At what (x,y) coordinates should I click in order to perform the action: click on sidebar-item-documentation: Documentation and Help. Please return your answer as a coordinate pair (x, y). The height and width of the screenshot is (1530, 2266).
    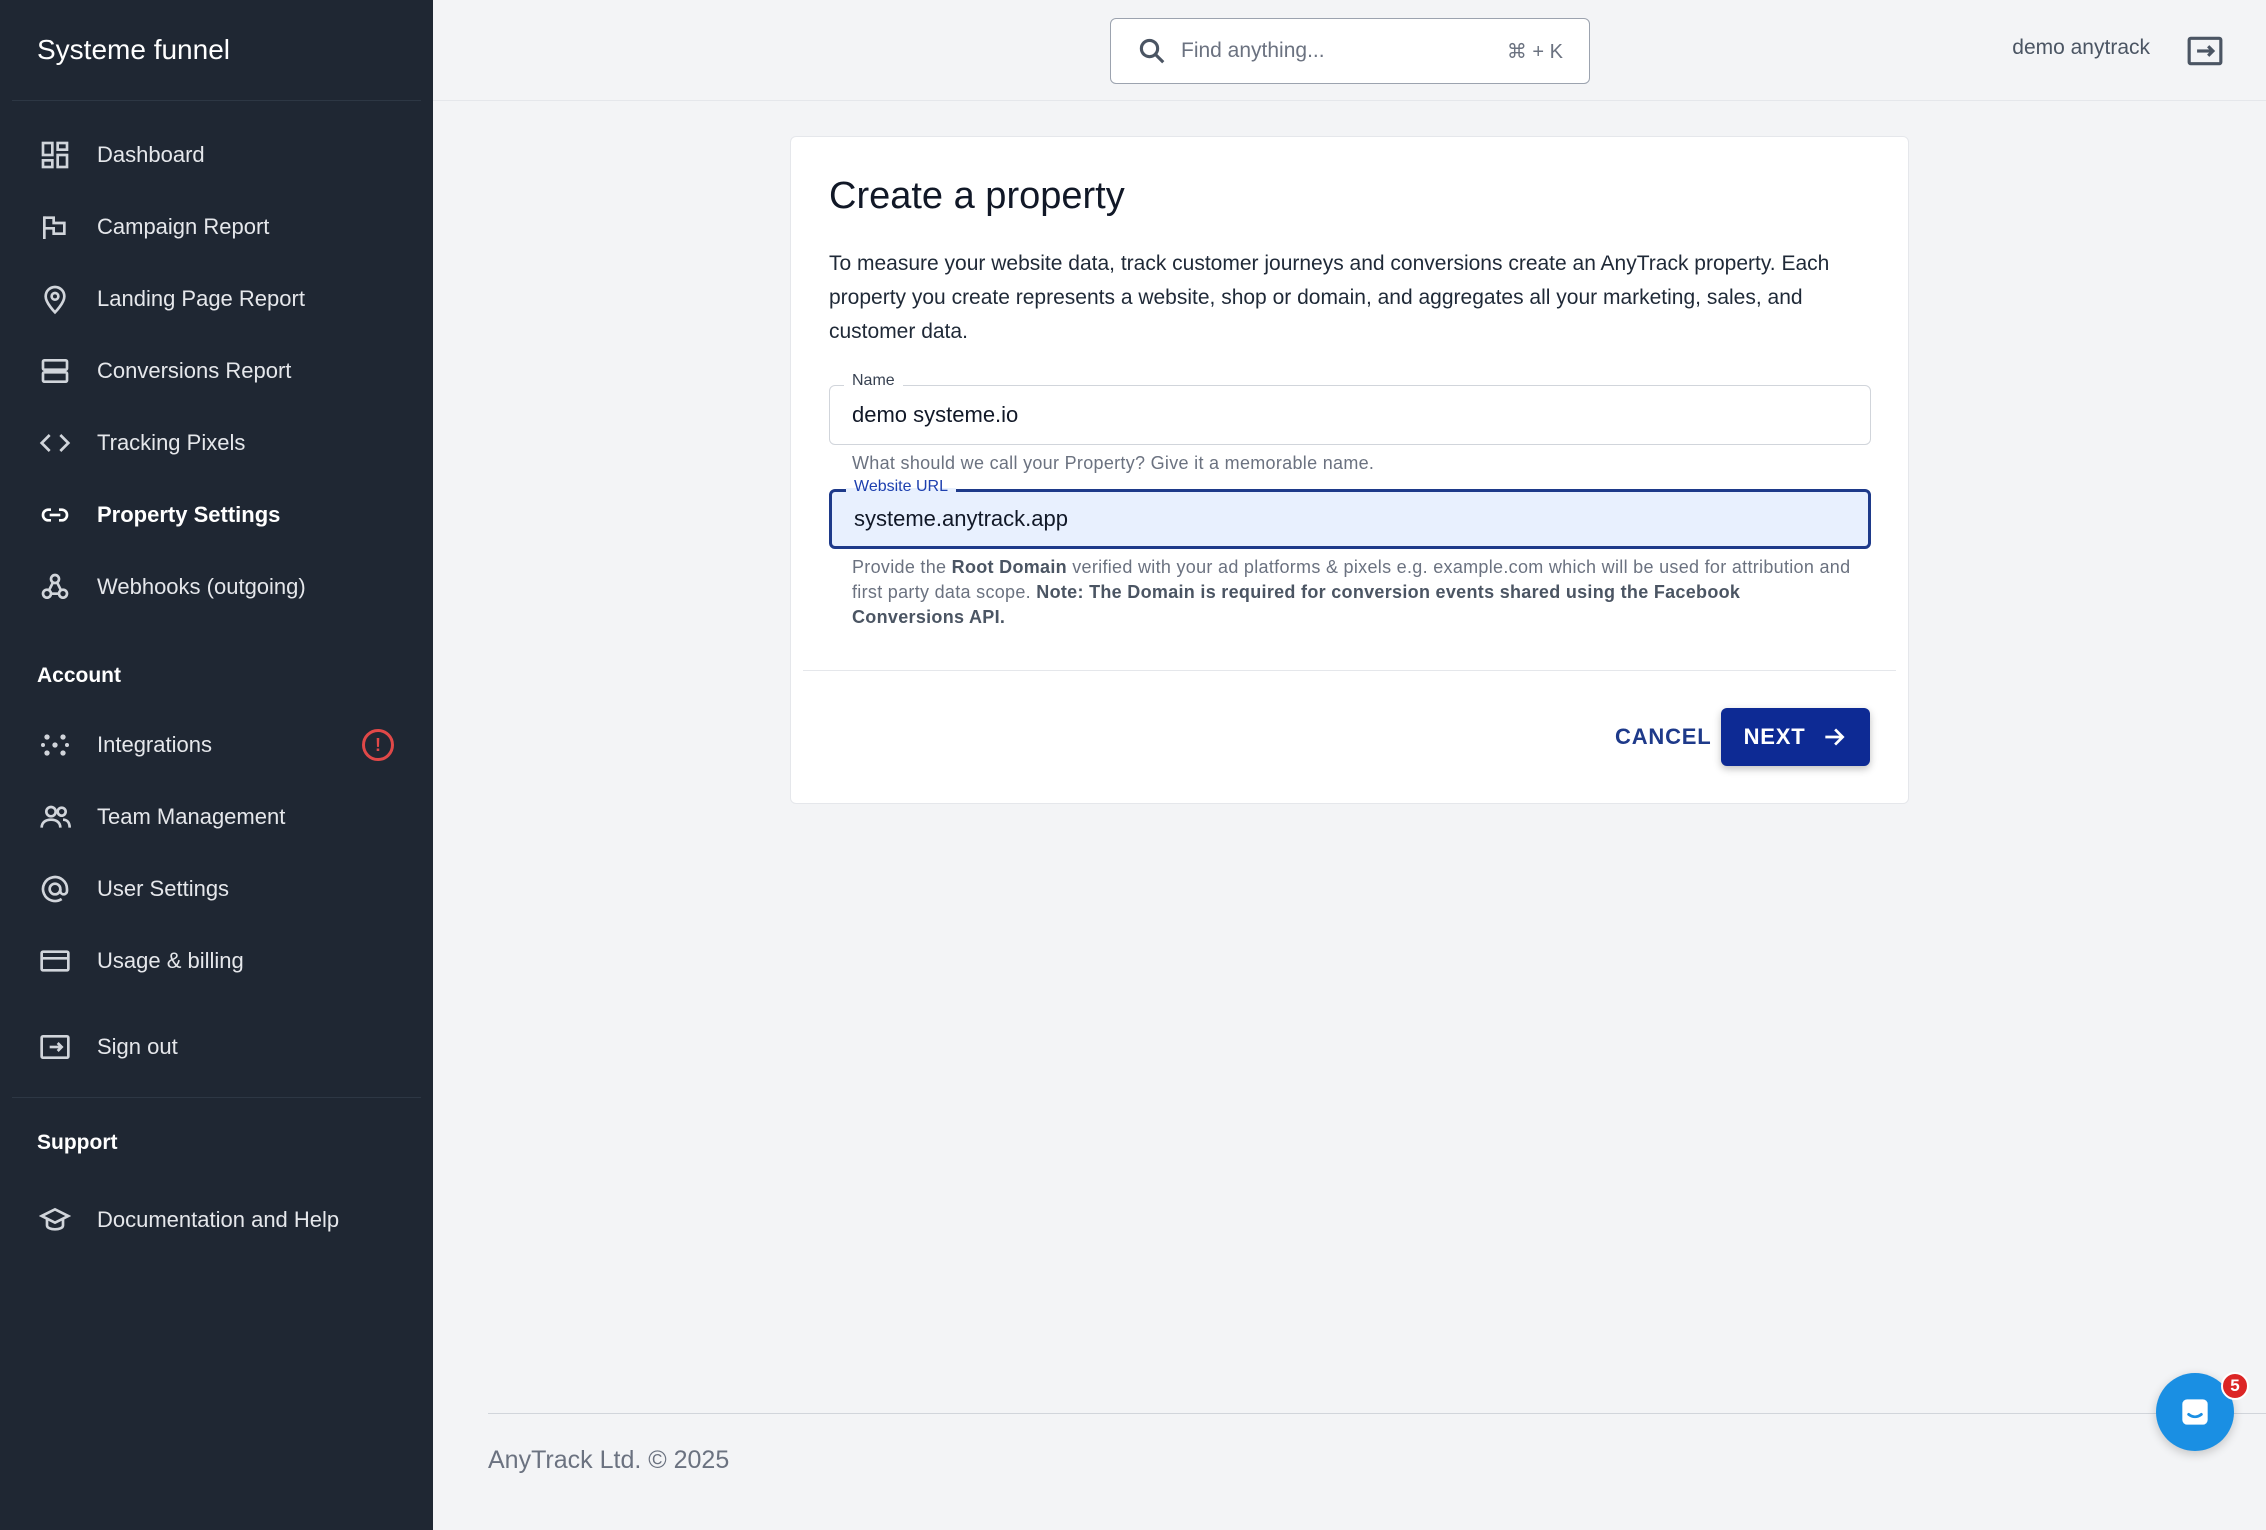
    Looking at the image, I should click on (216, 1220).